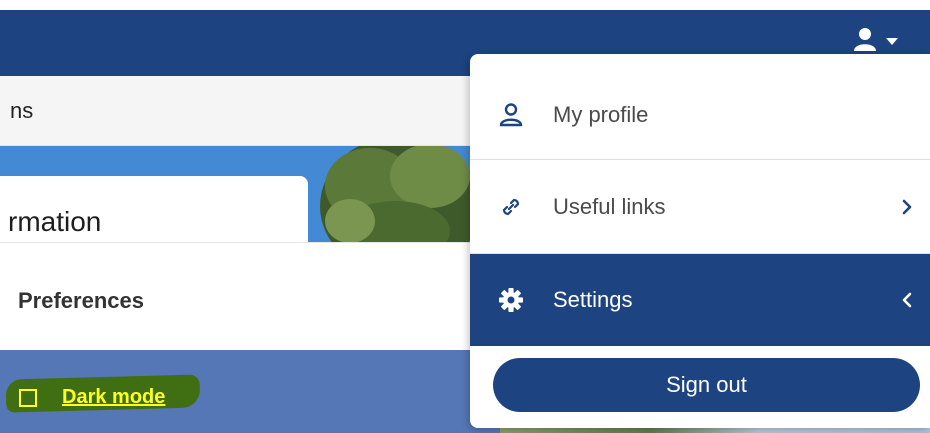 This screenshot has height=433, width=930. I want to click on caret-down-icon, so click(892, 41).